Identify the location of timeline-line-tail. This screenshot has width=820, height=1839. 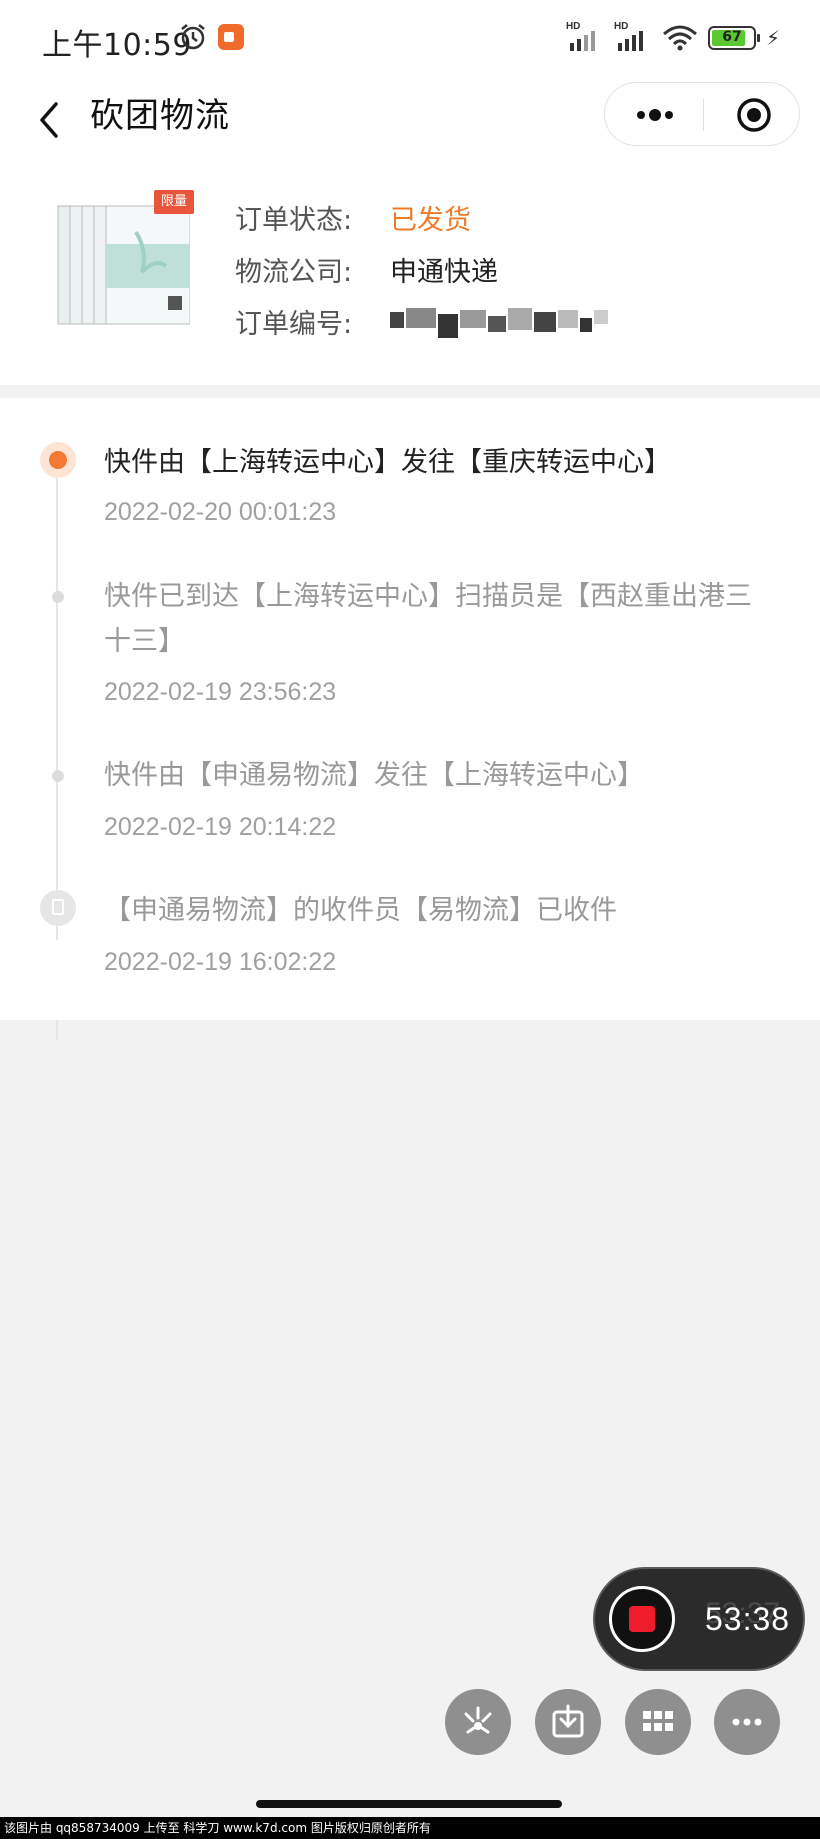
(57, 1030).